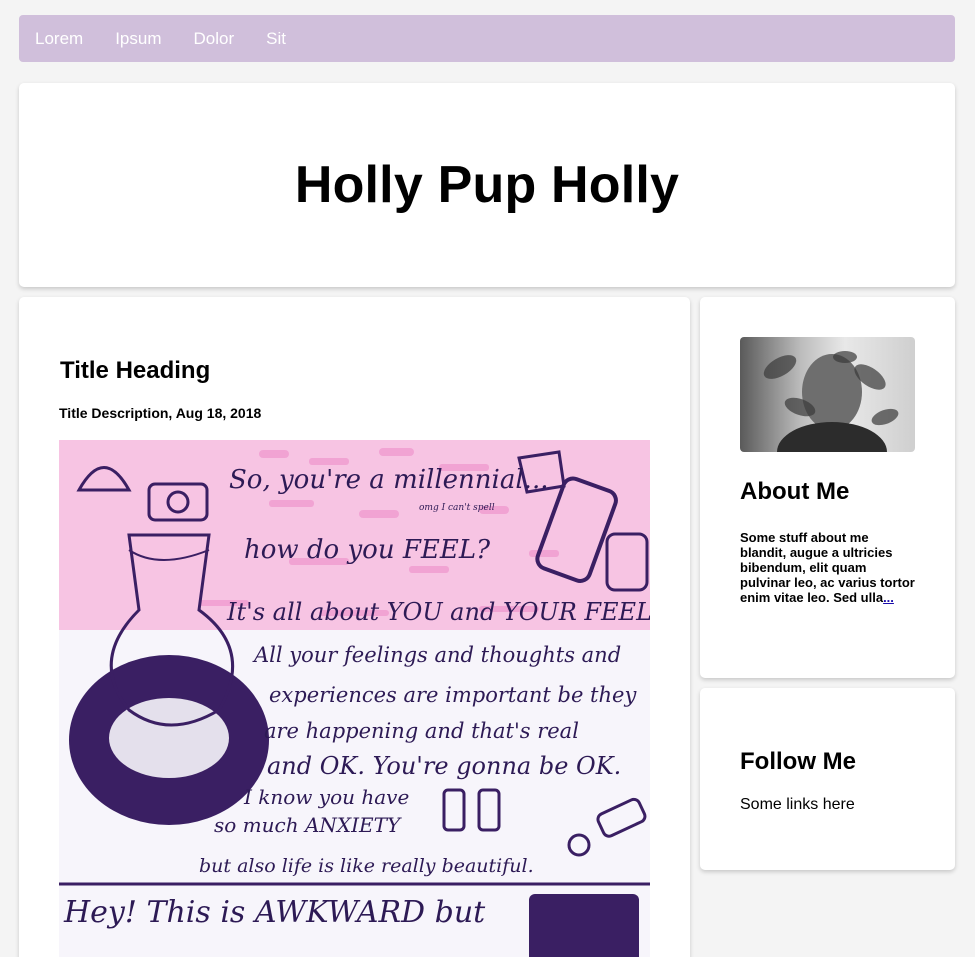 Image resolution: width=975 pixels, height=957 pixels. What do you see at coordinates (274, 912) in the screenshot?
I see `hand-text-12: Hey! This is AWKWARD but` at bounding box center [274, 912].